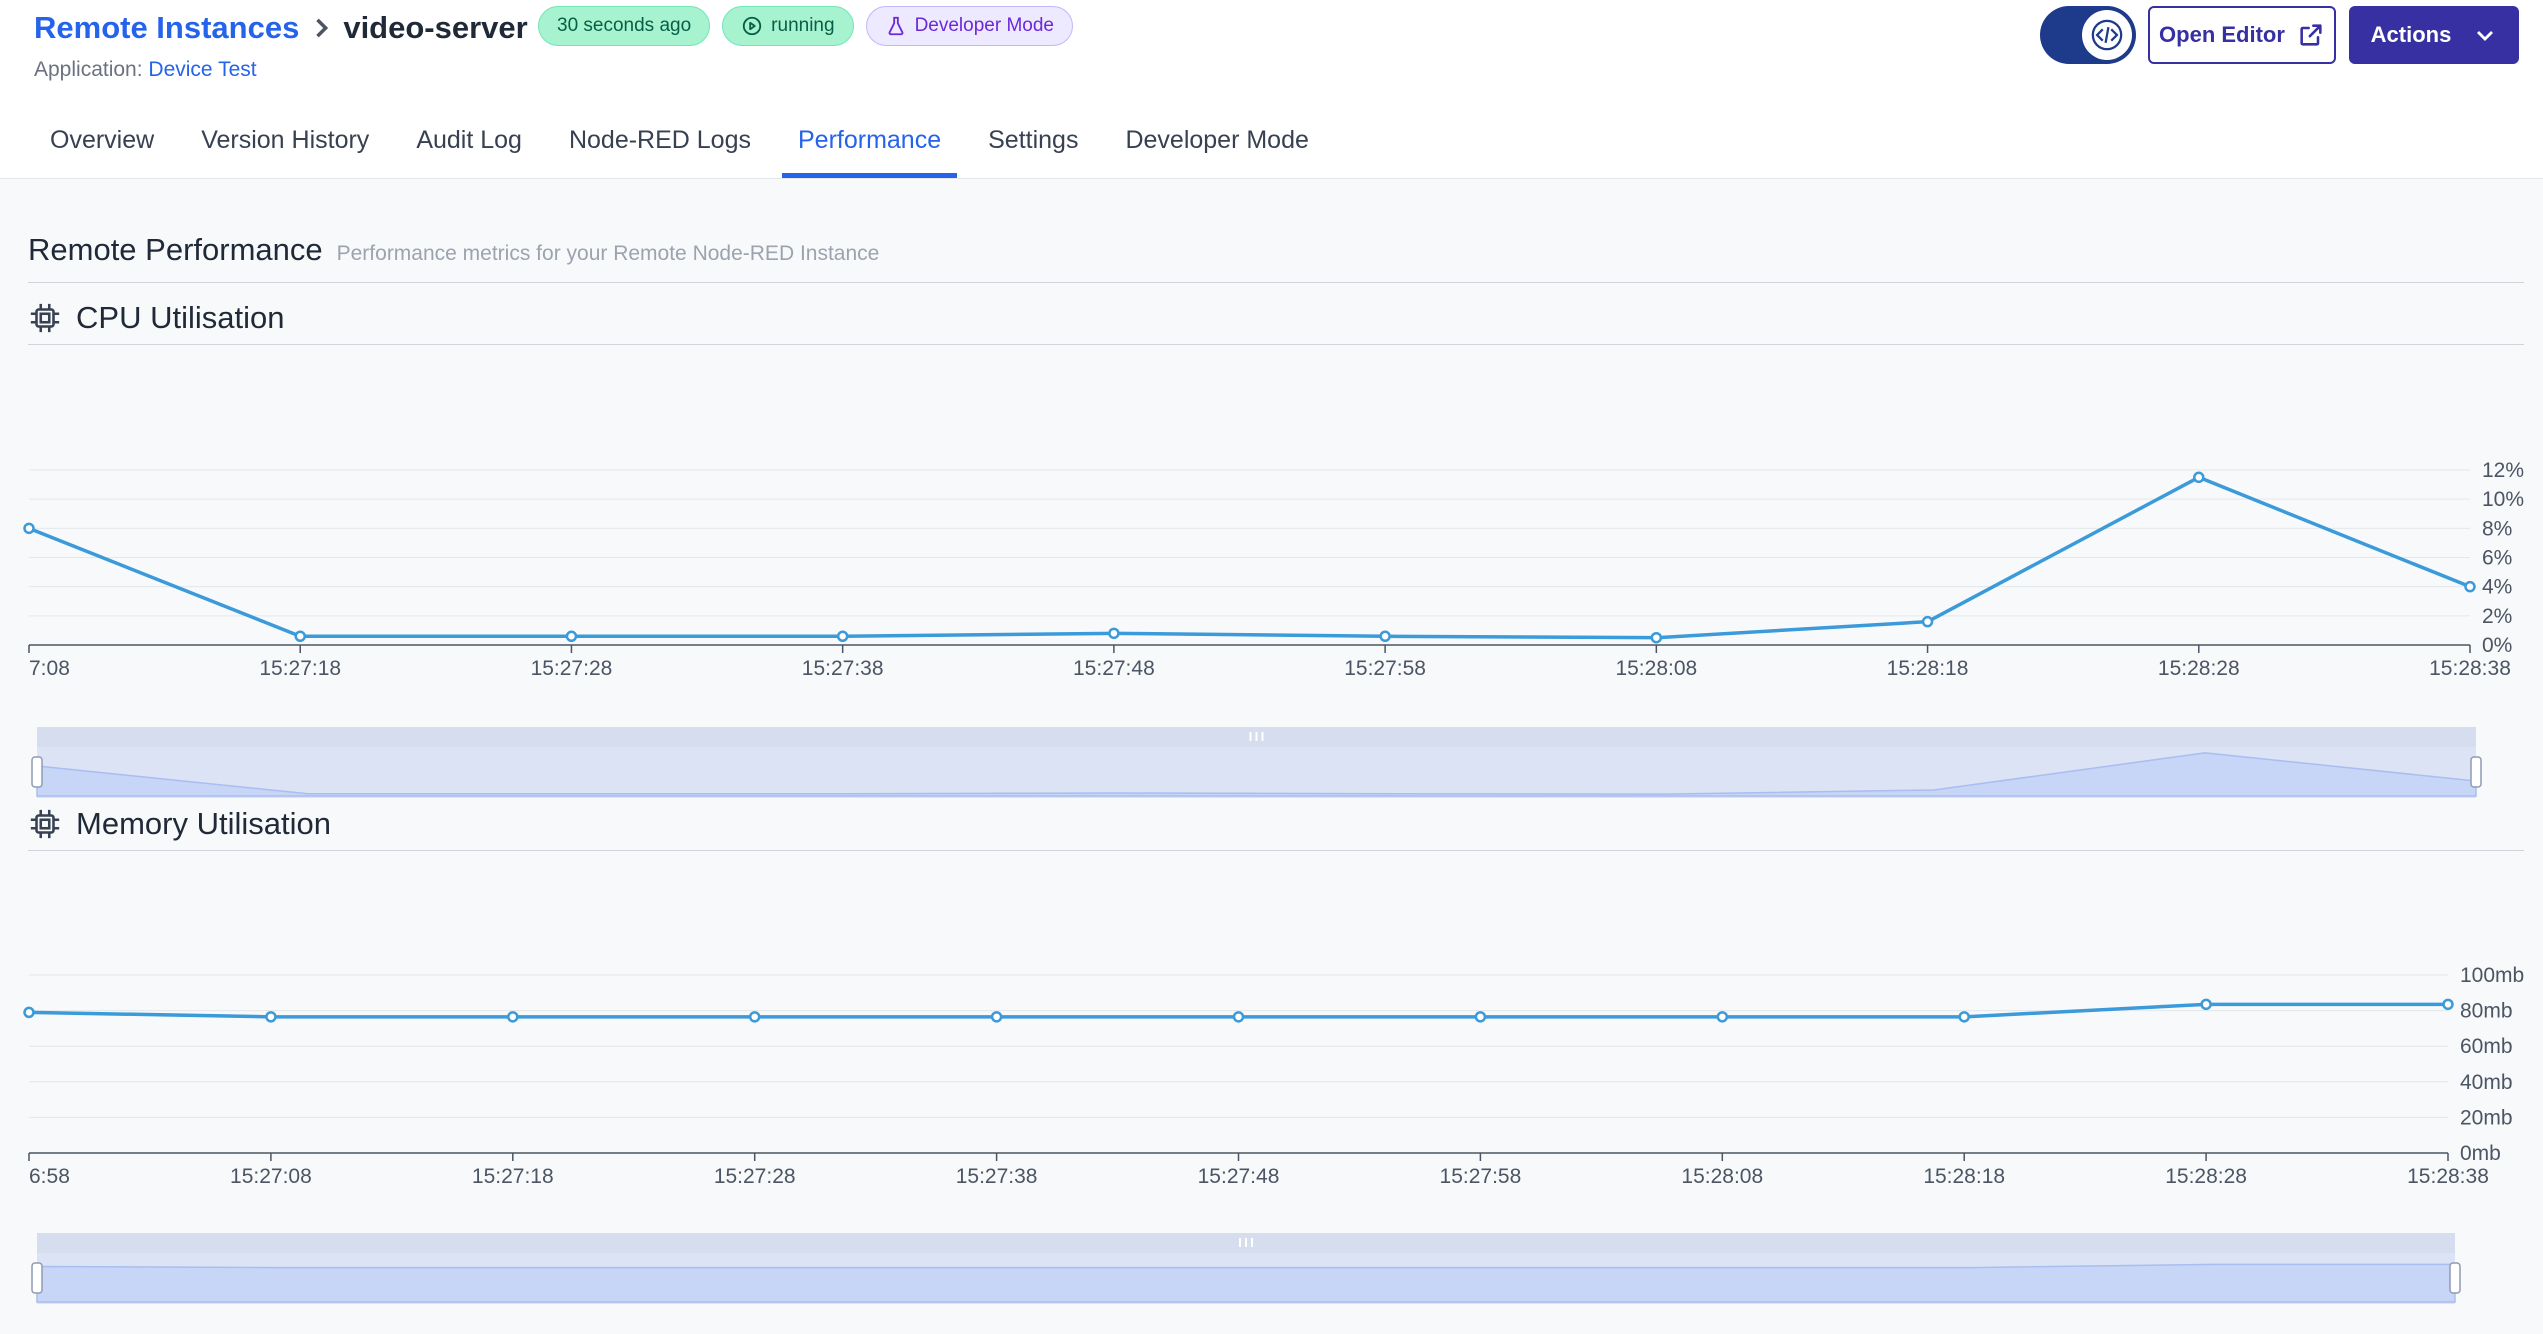  What do you see at coordinates (2480, 1153) in the screenshot?
I see `y-tick-label: 0mb` at bounding box center [2480, 1153].